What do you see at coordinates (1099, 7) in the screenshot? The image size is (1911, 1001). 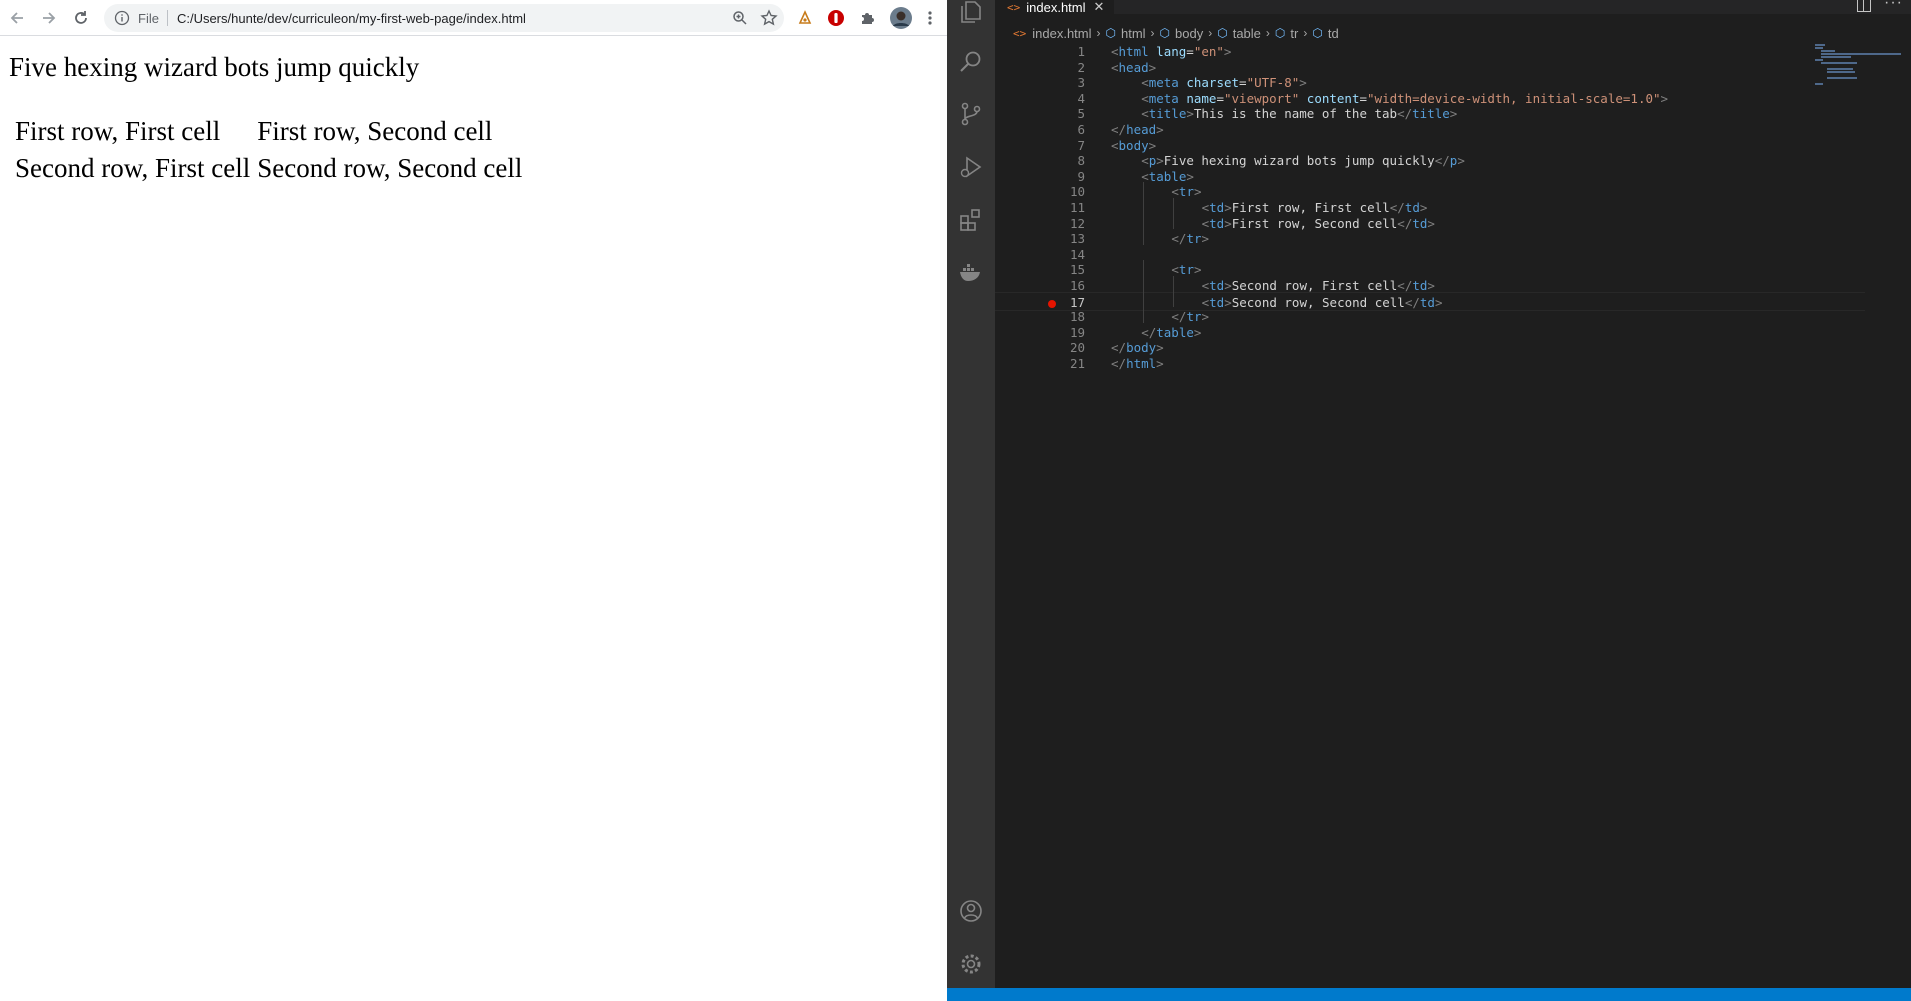 I see `close-icon: ✕` at bounding box center [1099, 7].